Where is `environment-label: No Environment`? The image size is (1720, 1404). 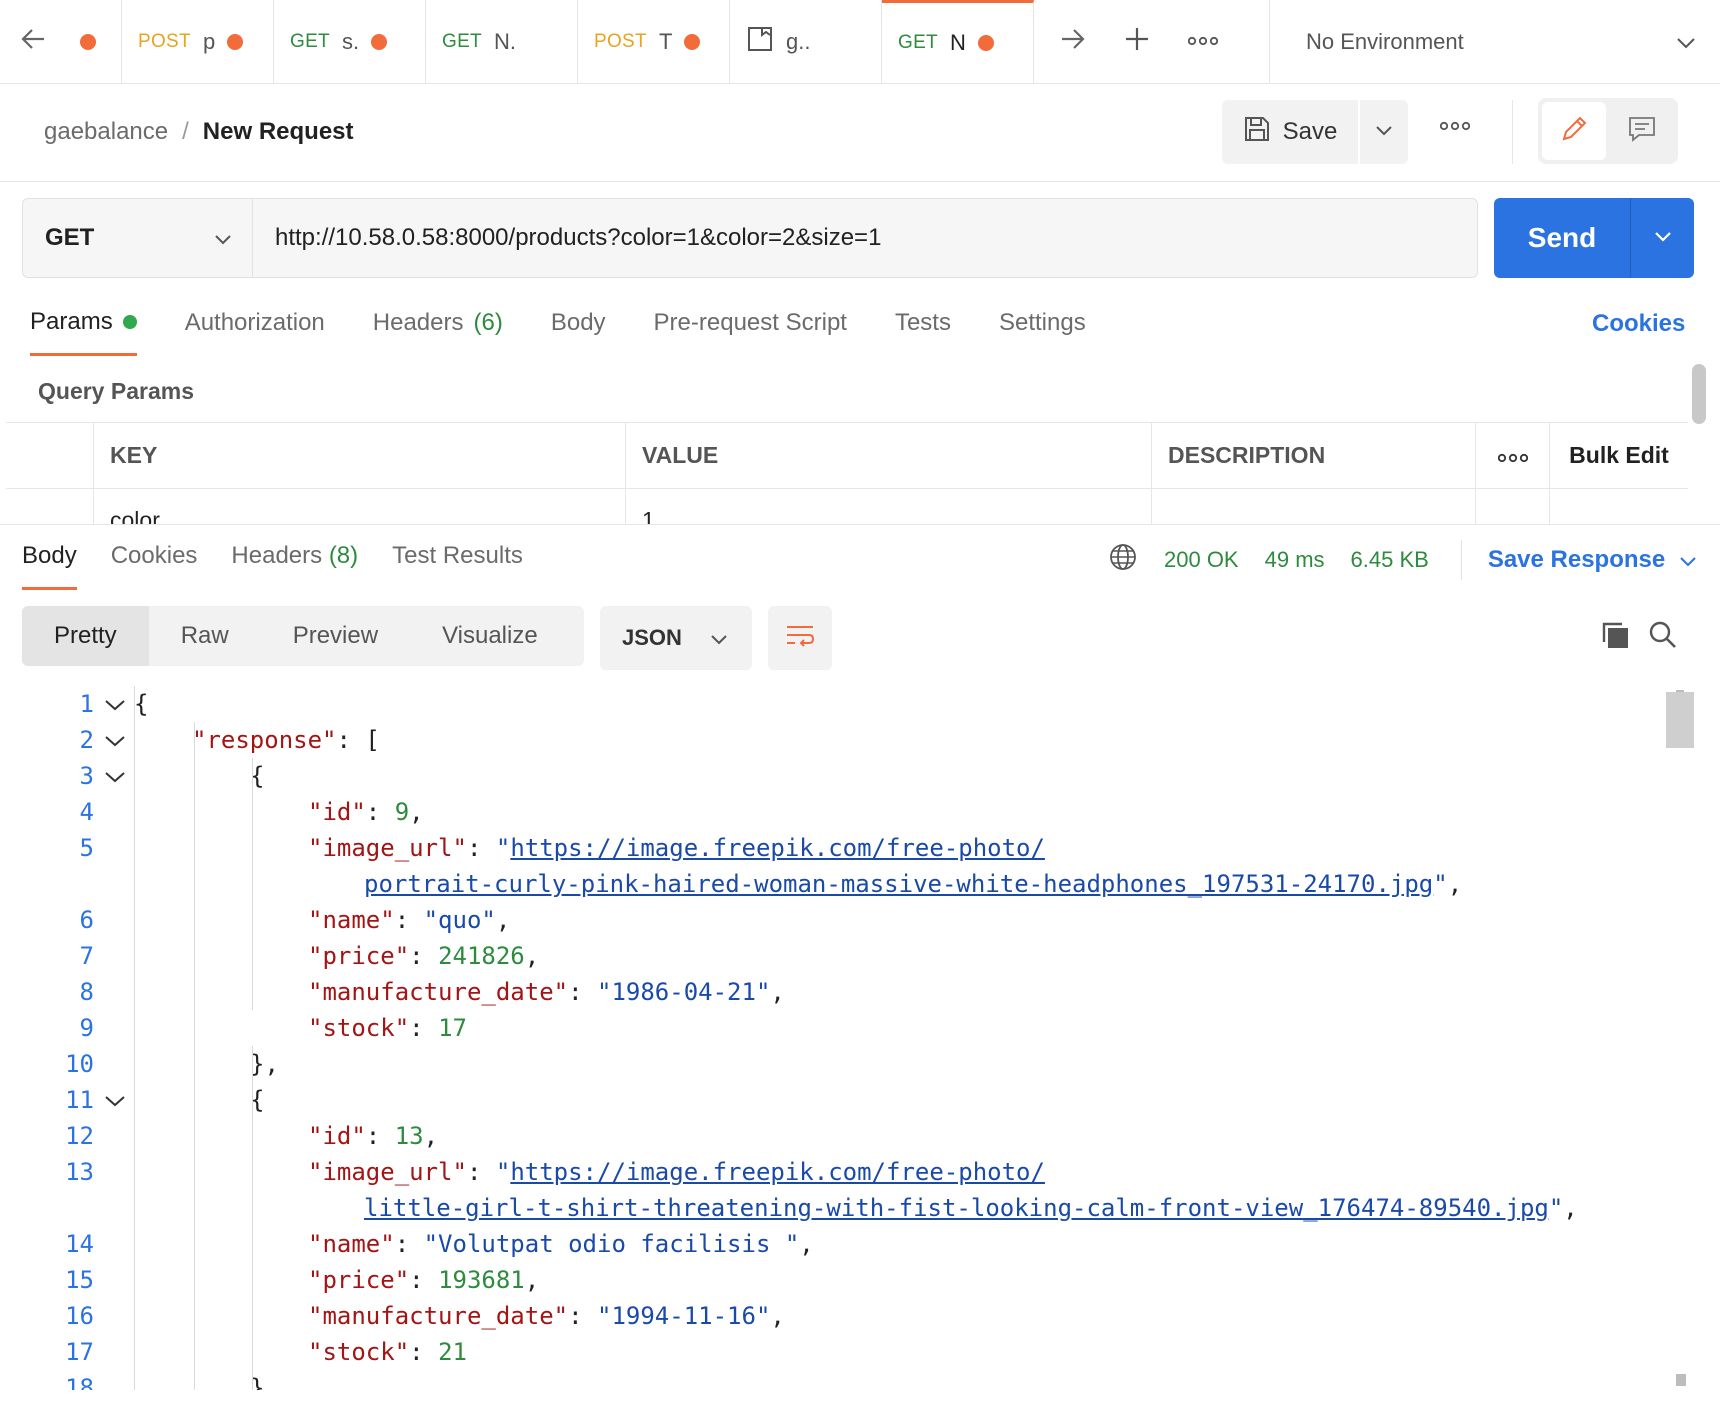
environment-label: No Environment is located at coordinates (1385, 41).